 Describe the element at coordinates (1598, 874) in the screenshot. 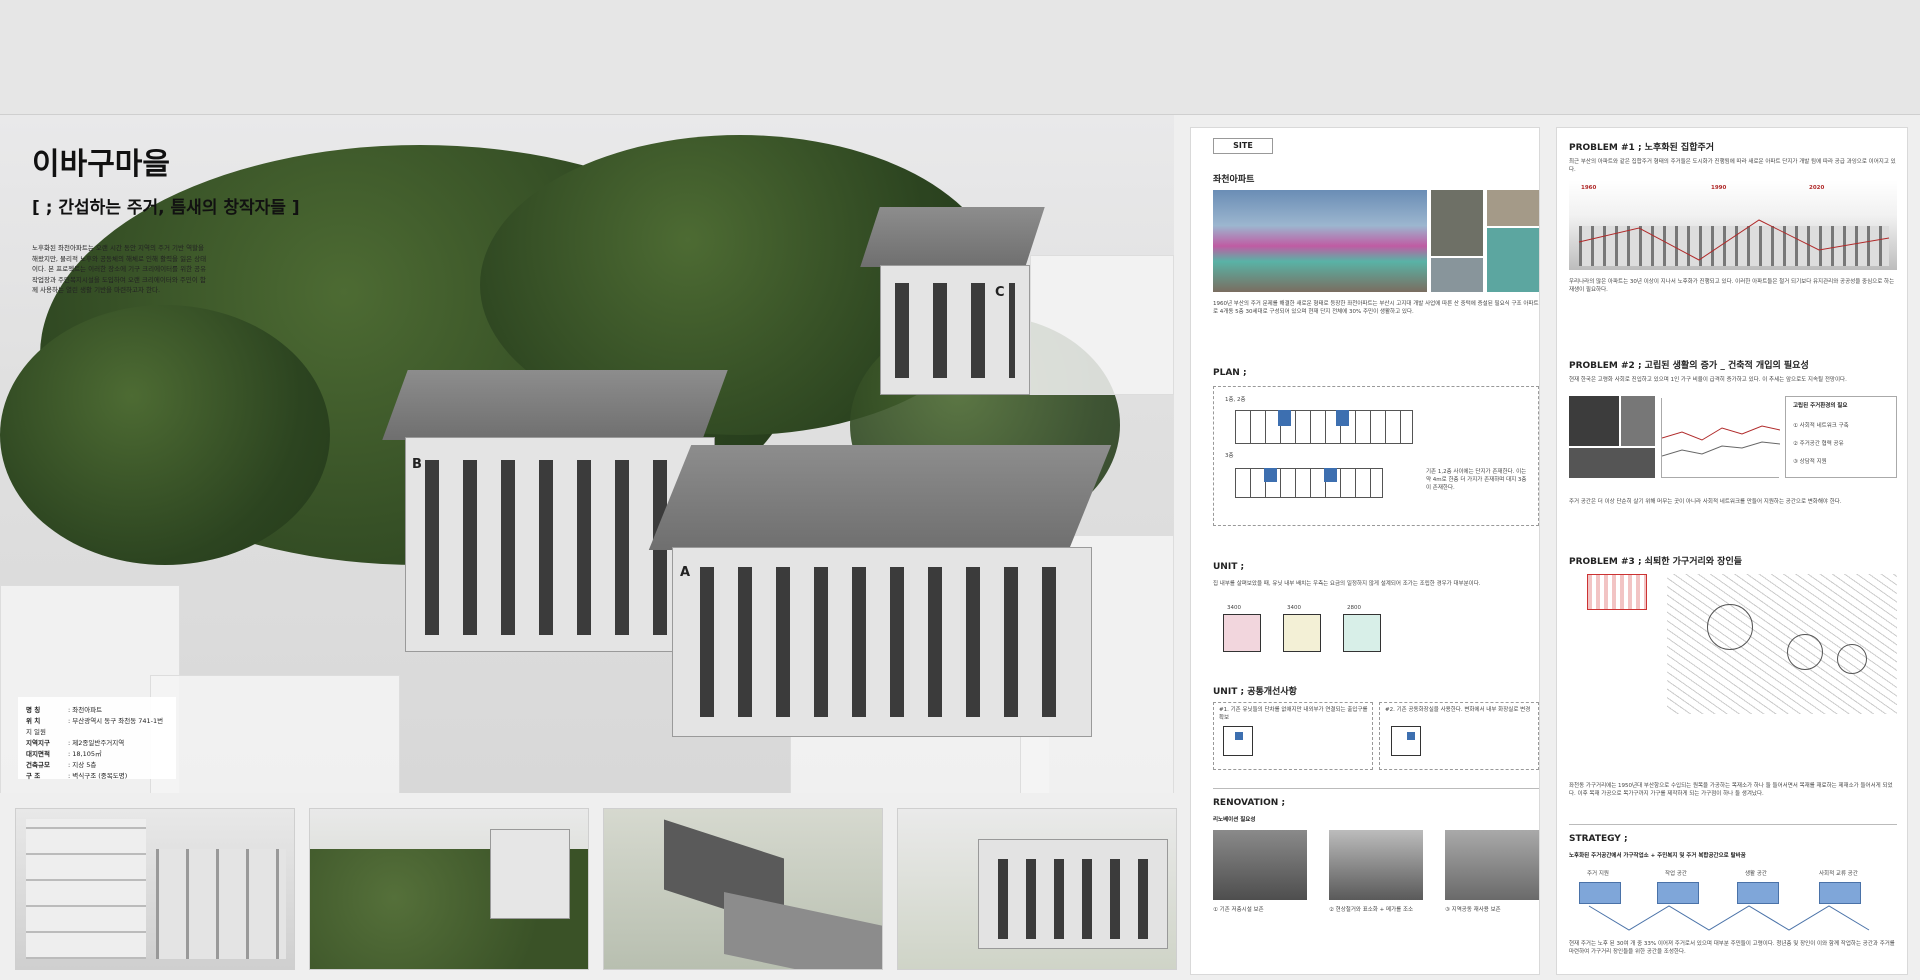

I see `strategy-step-label: 주거 지원` at that location.